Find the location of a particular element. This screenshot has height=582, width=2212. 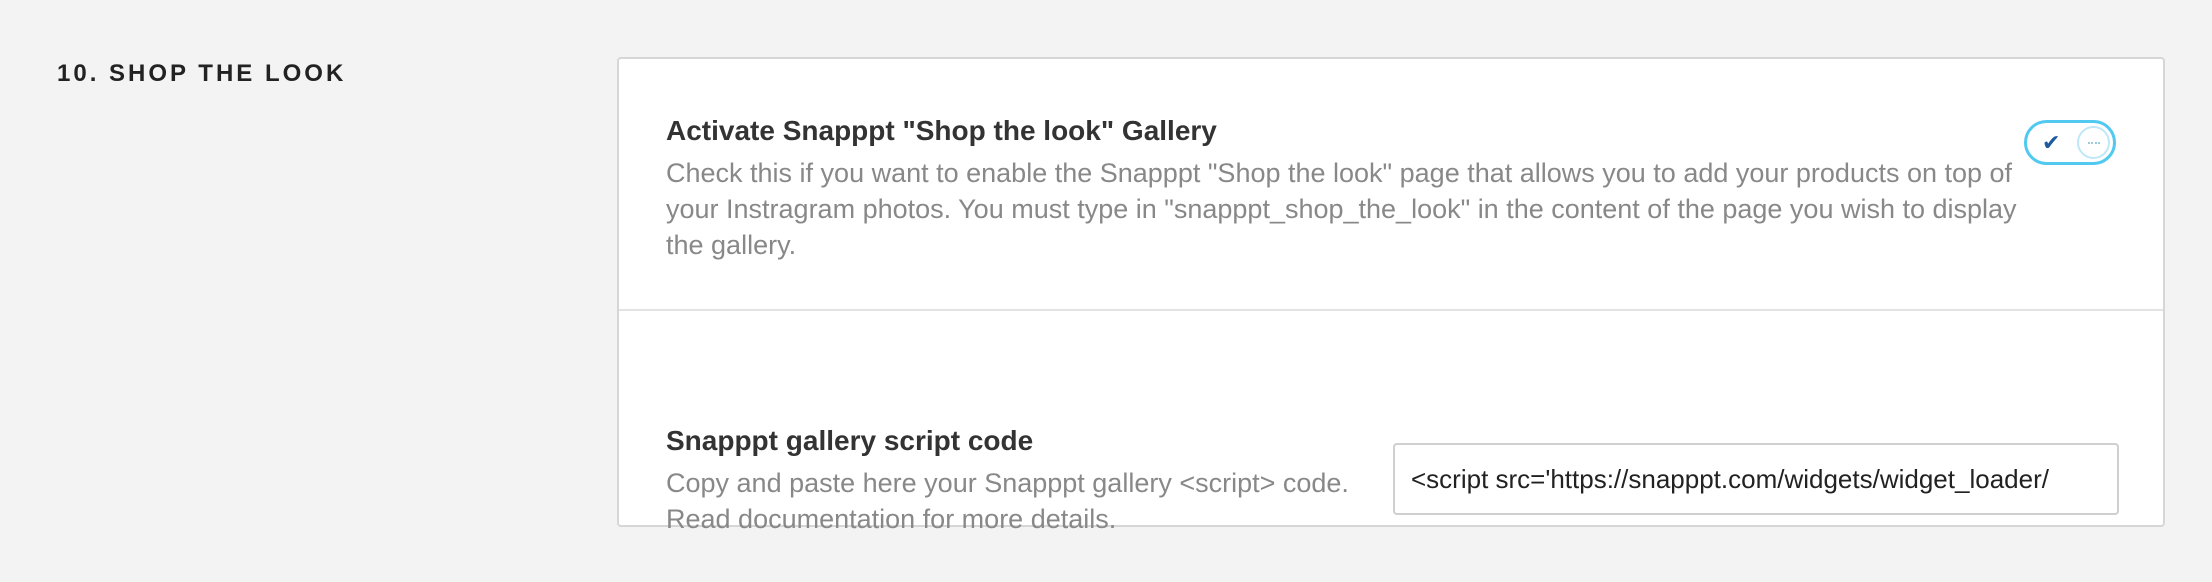

gallery-toggle-switch: ✔ is located at coordinates (2070, 142).